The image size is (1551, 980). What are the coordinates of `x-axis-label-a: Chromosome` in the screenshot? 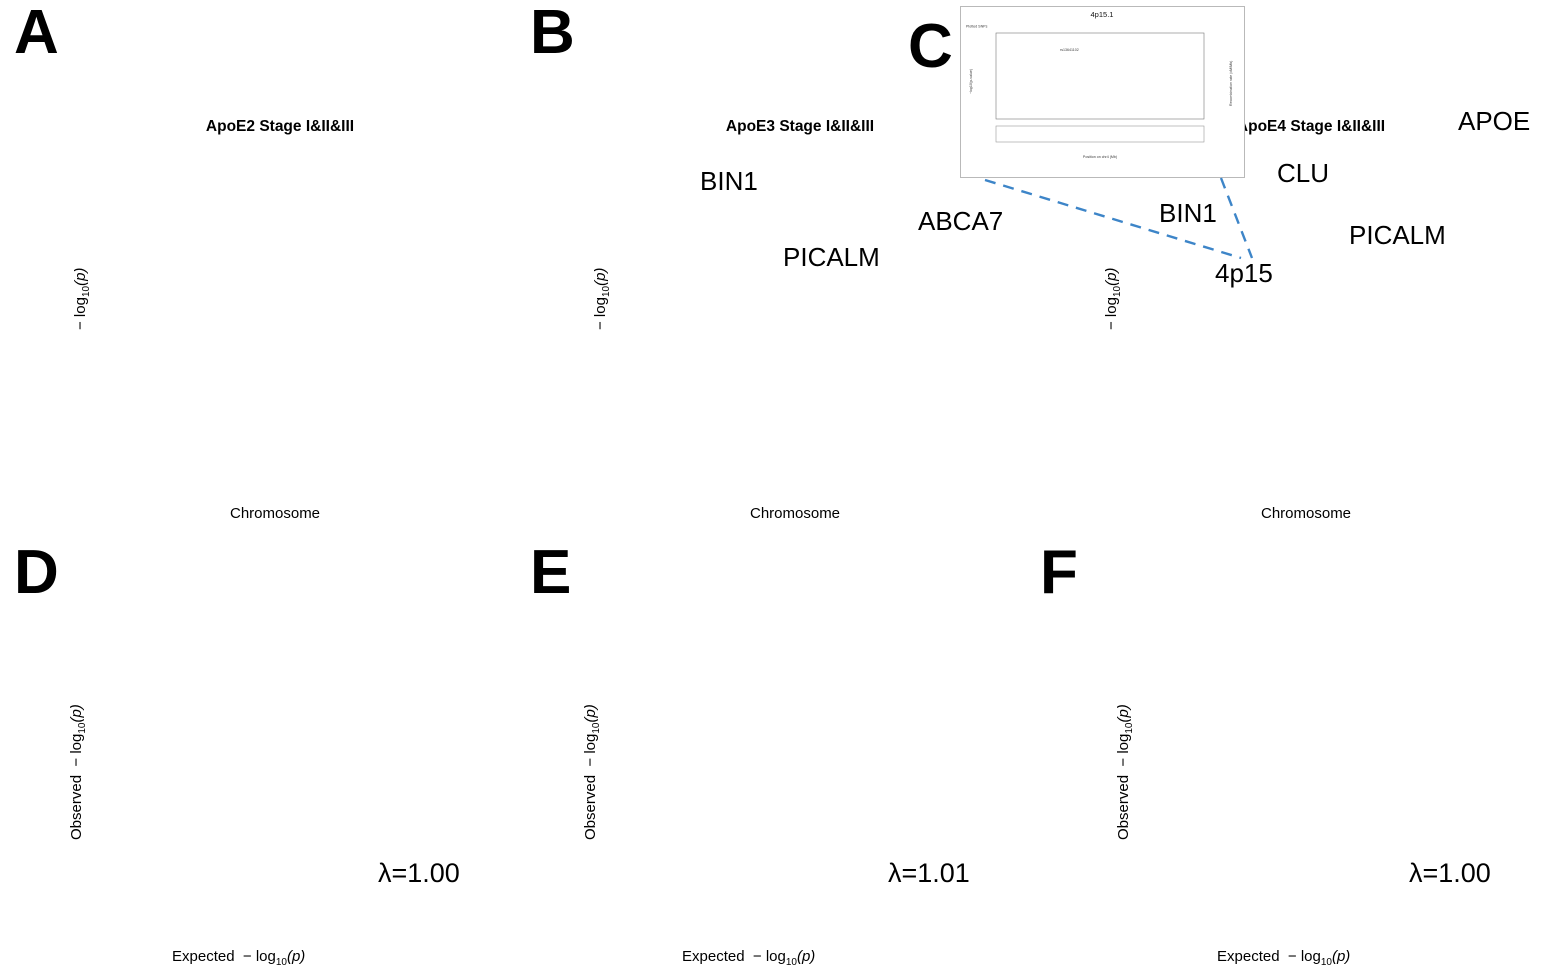 It's located at (275, 513).